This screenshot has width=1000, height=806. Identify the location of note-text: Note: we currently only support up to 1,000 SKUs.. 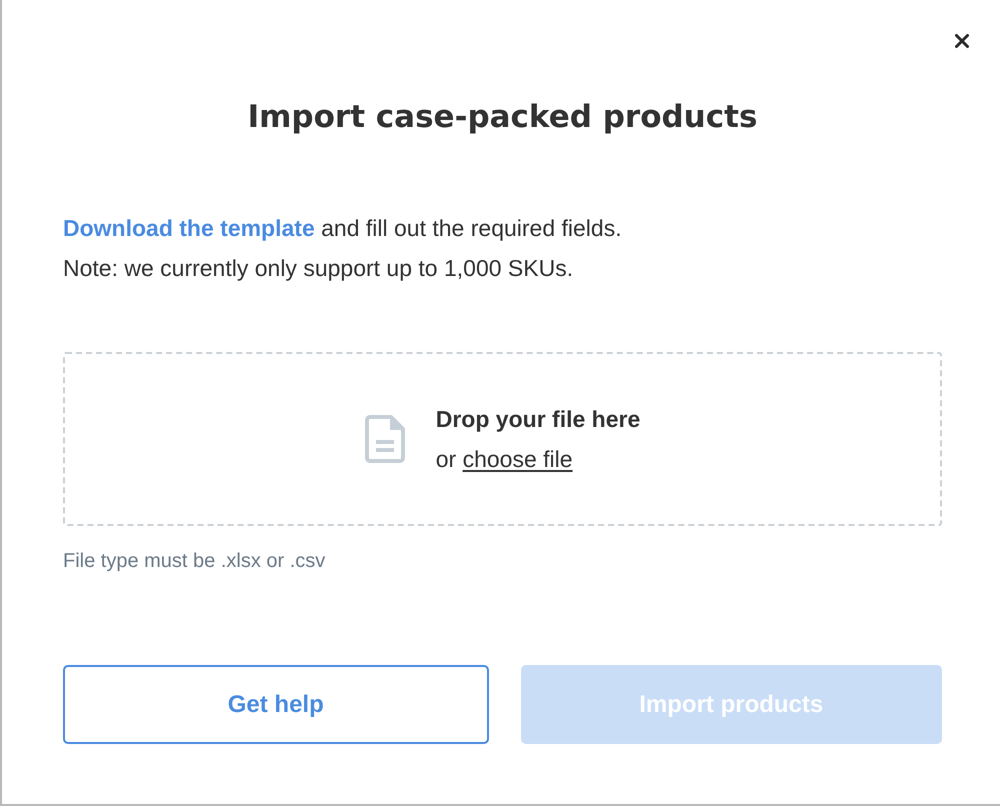
(318, 268).